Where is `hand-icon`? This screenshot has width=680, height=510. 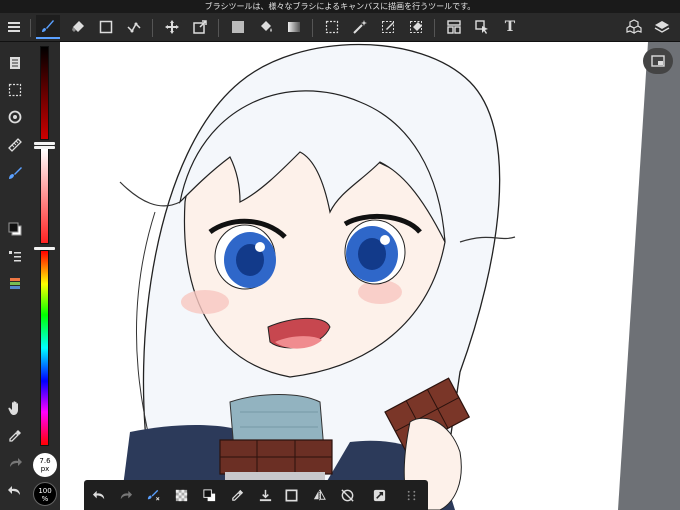
hand-icon is located at coordinates (15, 408).